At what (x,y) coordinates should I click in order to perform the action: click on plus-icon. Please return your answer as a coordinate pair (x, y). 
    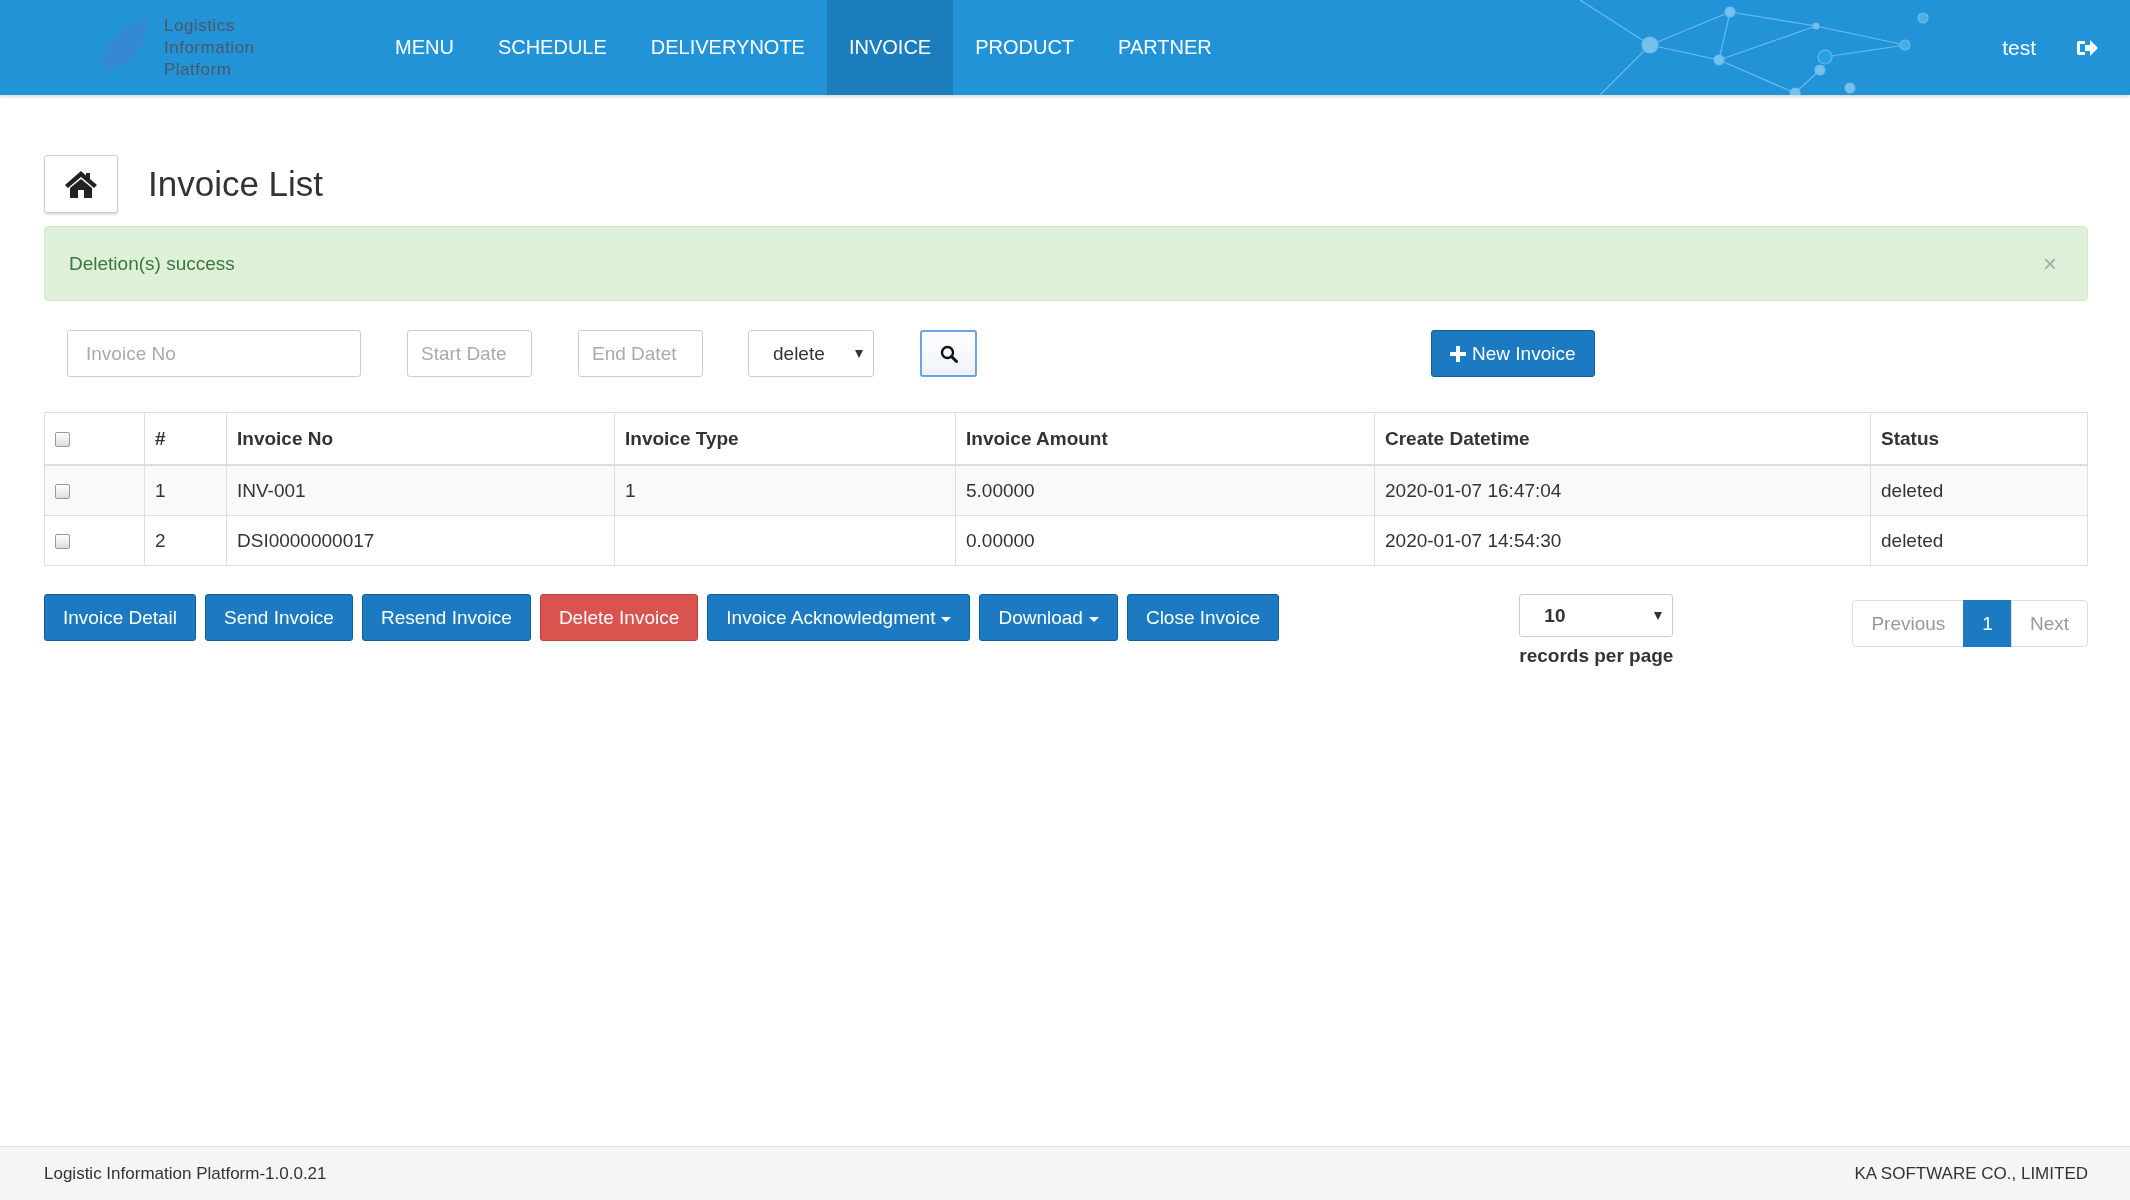
    Looking at the image, I should click on (1458, 353).